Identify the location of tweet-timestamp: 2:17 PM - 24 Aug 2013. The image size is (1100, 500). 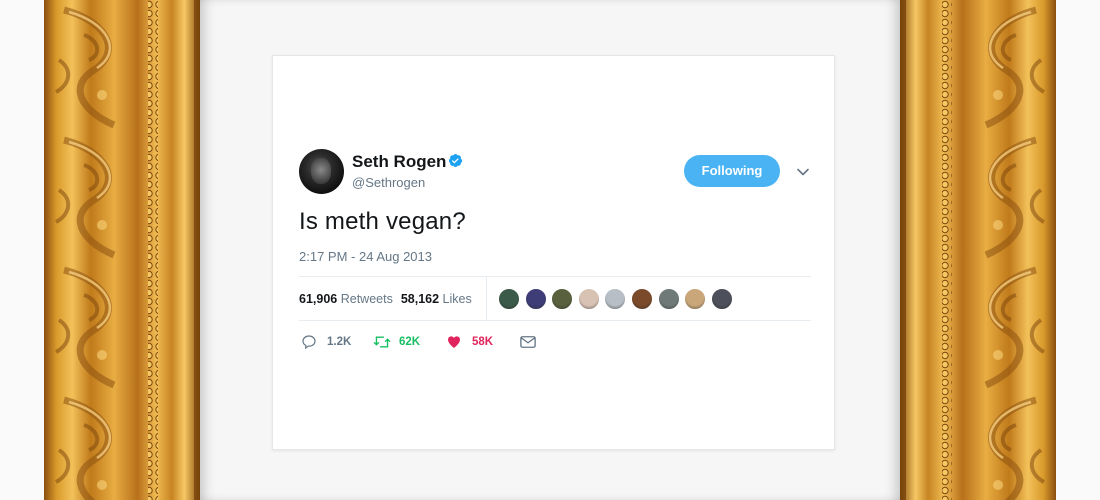
(365, 256).